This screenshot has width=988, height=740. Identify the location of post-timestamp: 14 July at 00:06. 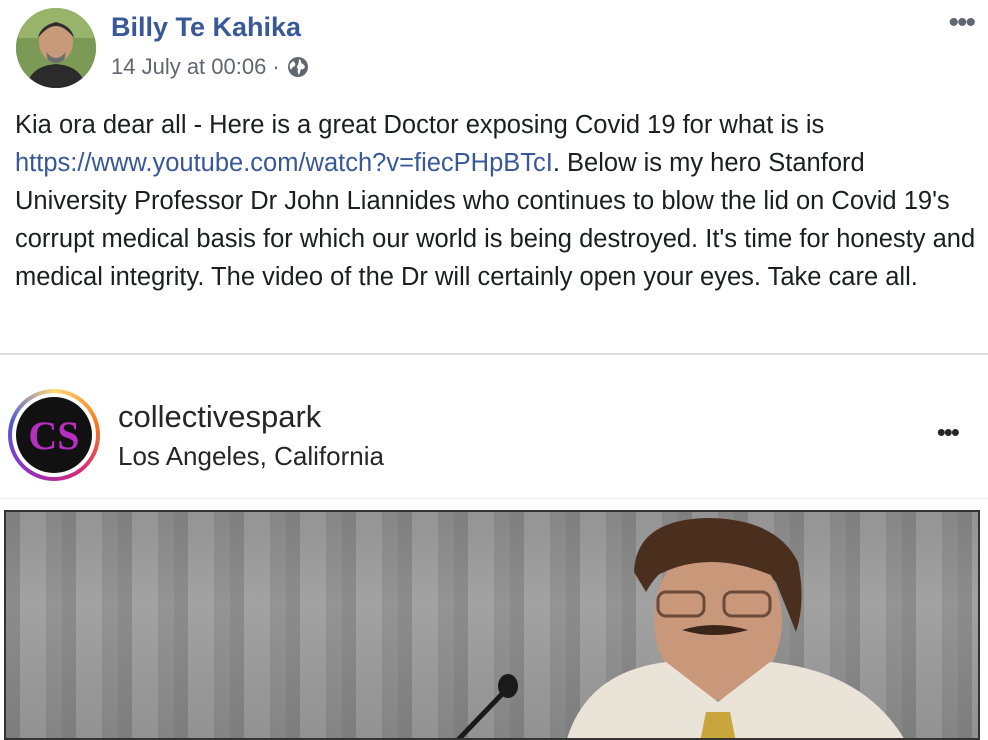
(188, 67).